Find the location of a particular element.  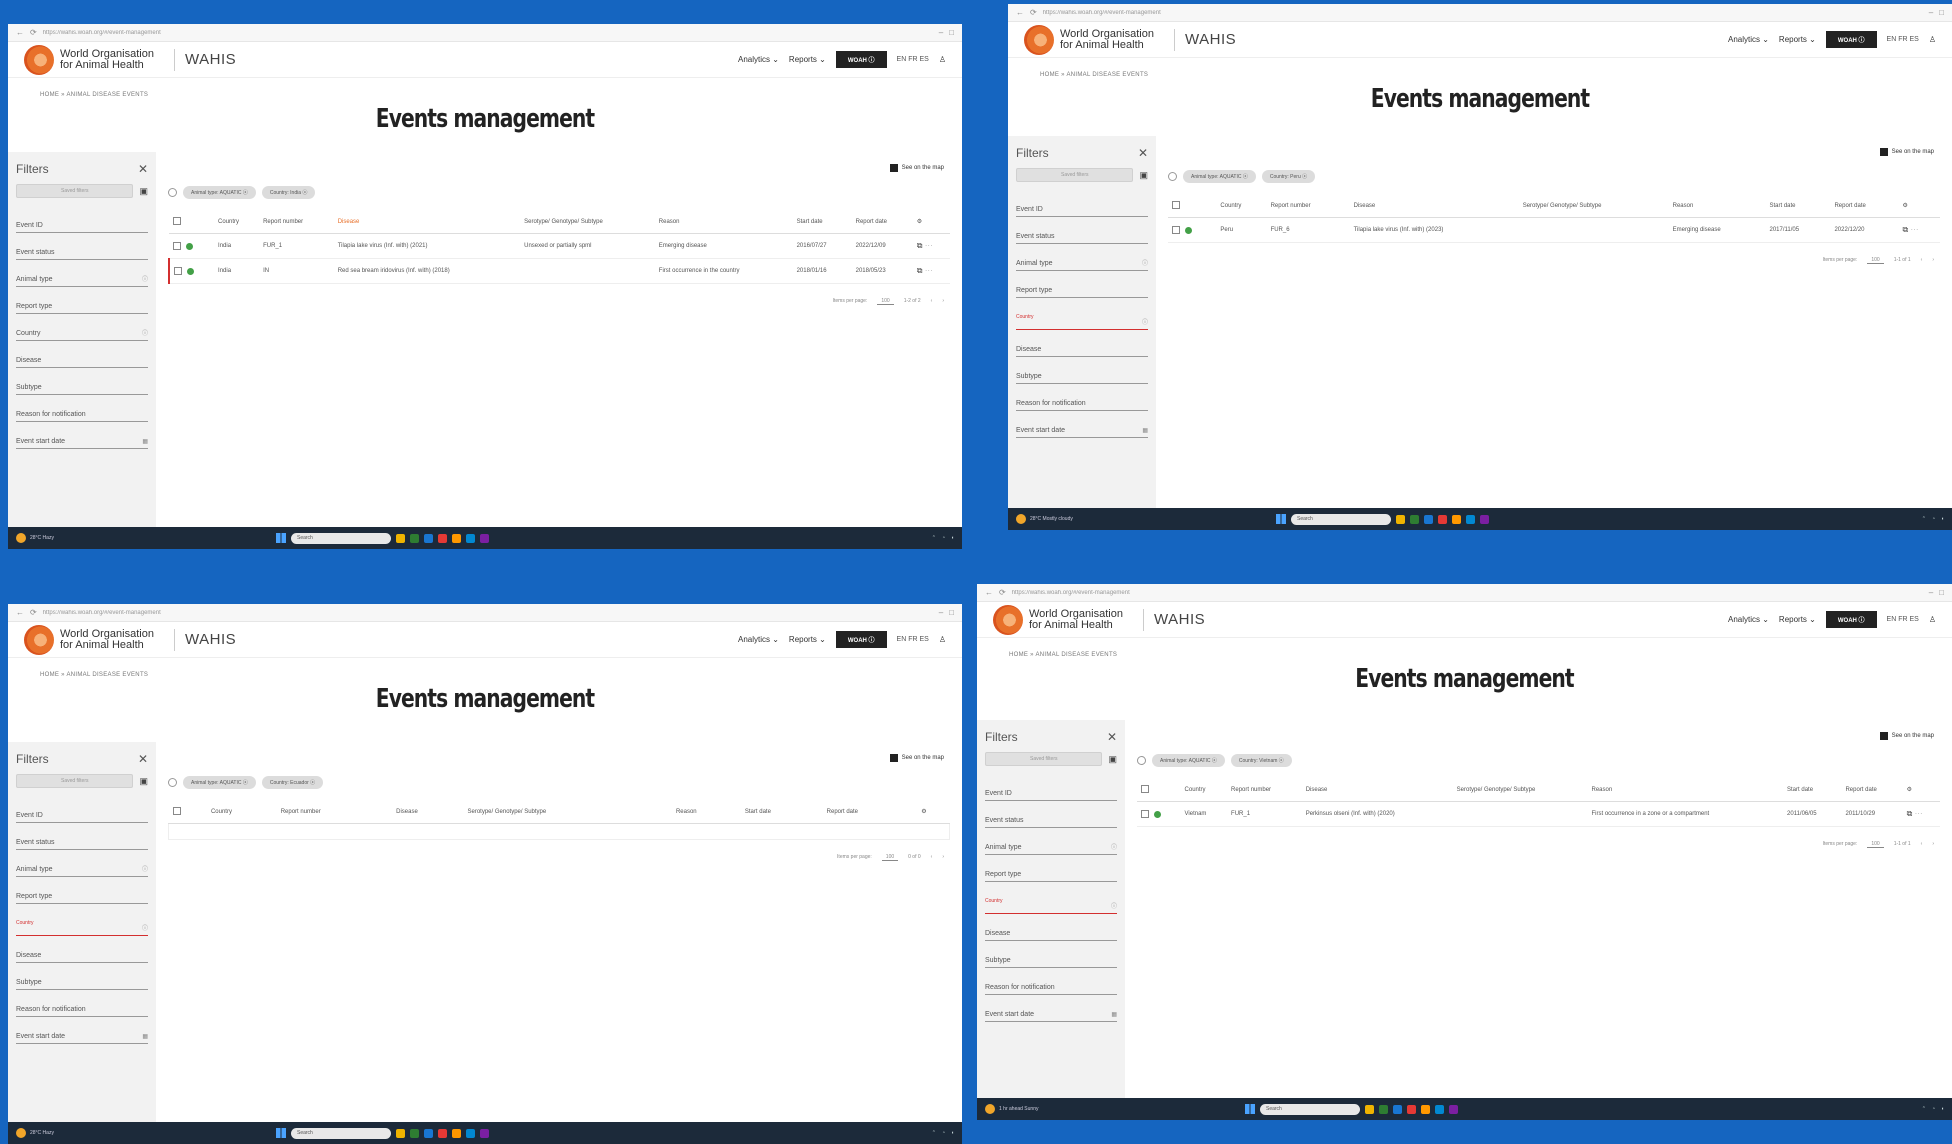

file-explorer-icon is located at coordinates (400, 538).